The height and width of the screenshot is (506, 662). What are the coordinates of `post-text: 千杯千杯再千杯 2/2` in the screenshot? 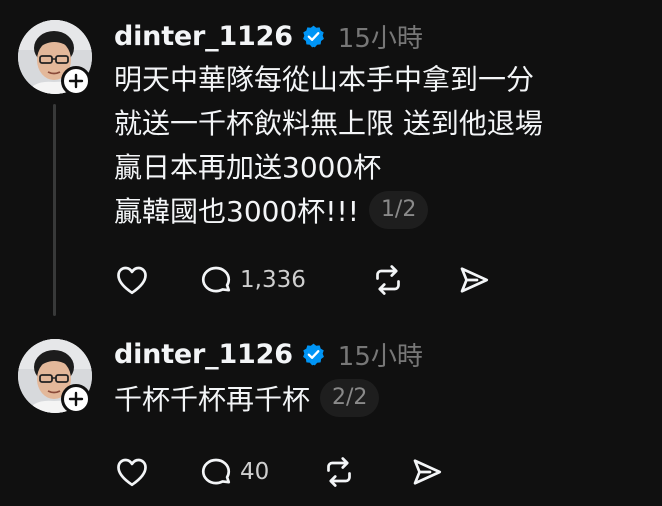 It's located at (247, 400).